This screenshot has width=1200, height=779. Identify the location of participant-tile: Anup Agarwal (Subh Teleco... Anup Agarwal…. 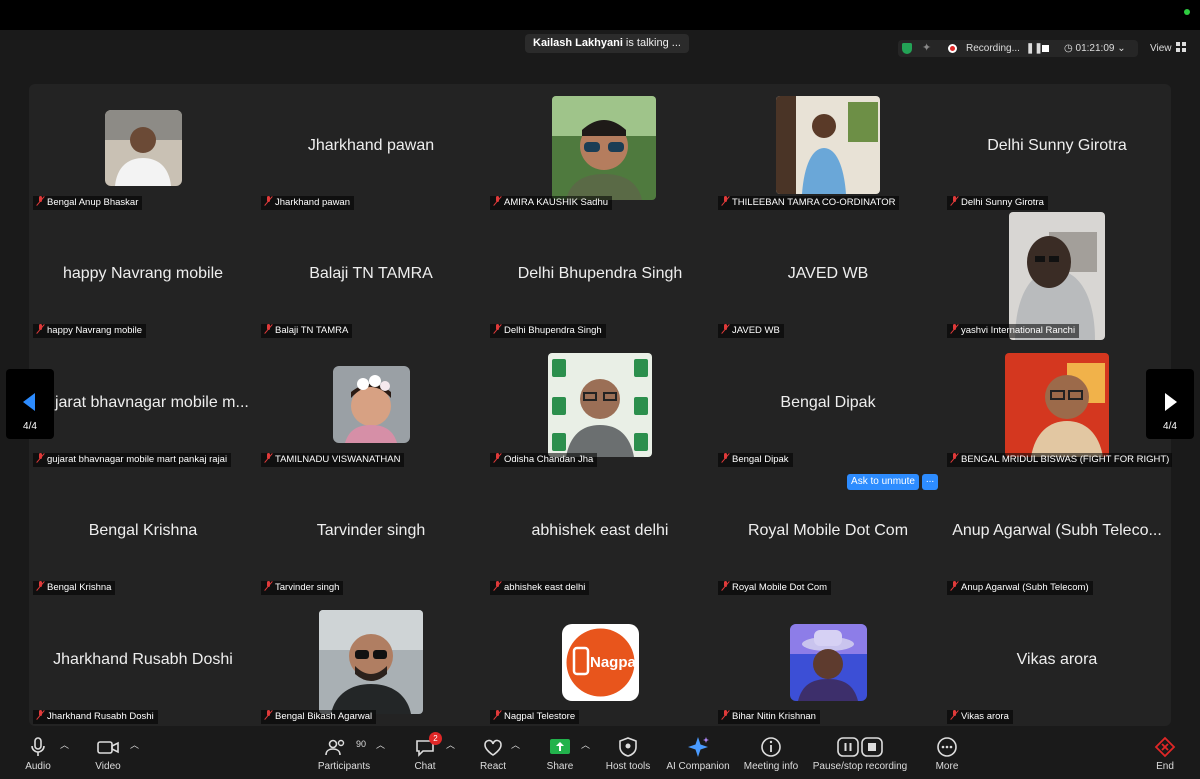
(1057, 533).